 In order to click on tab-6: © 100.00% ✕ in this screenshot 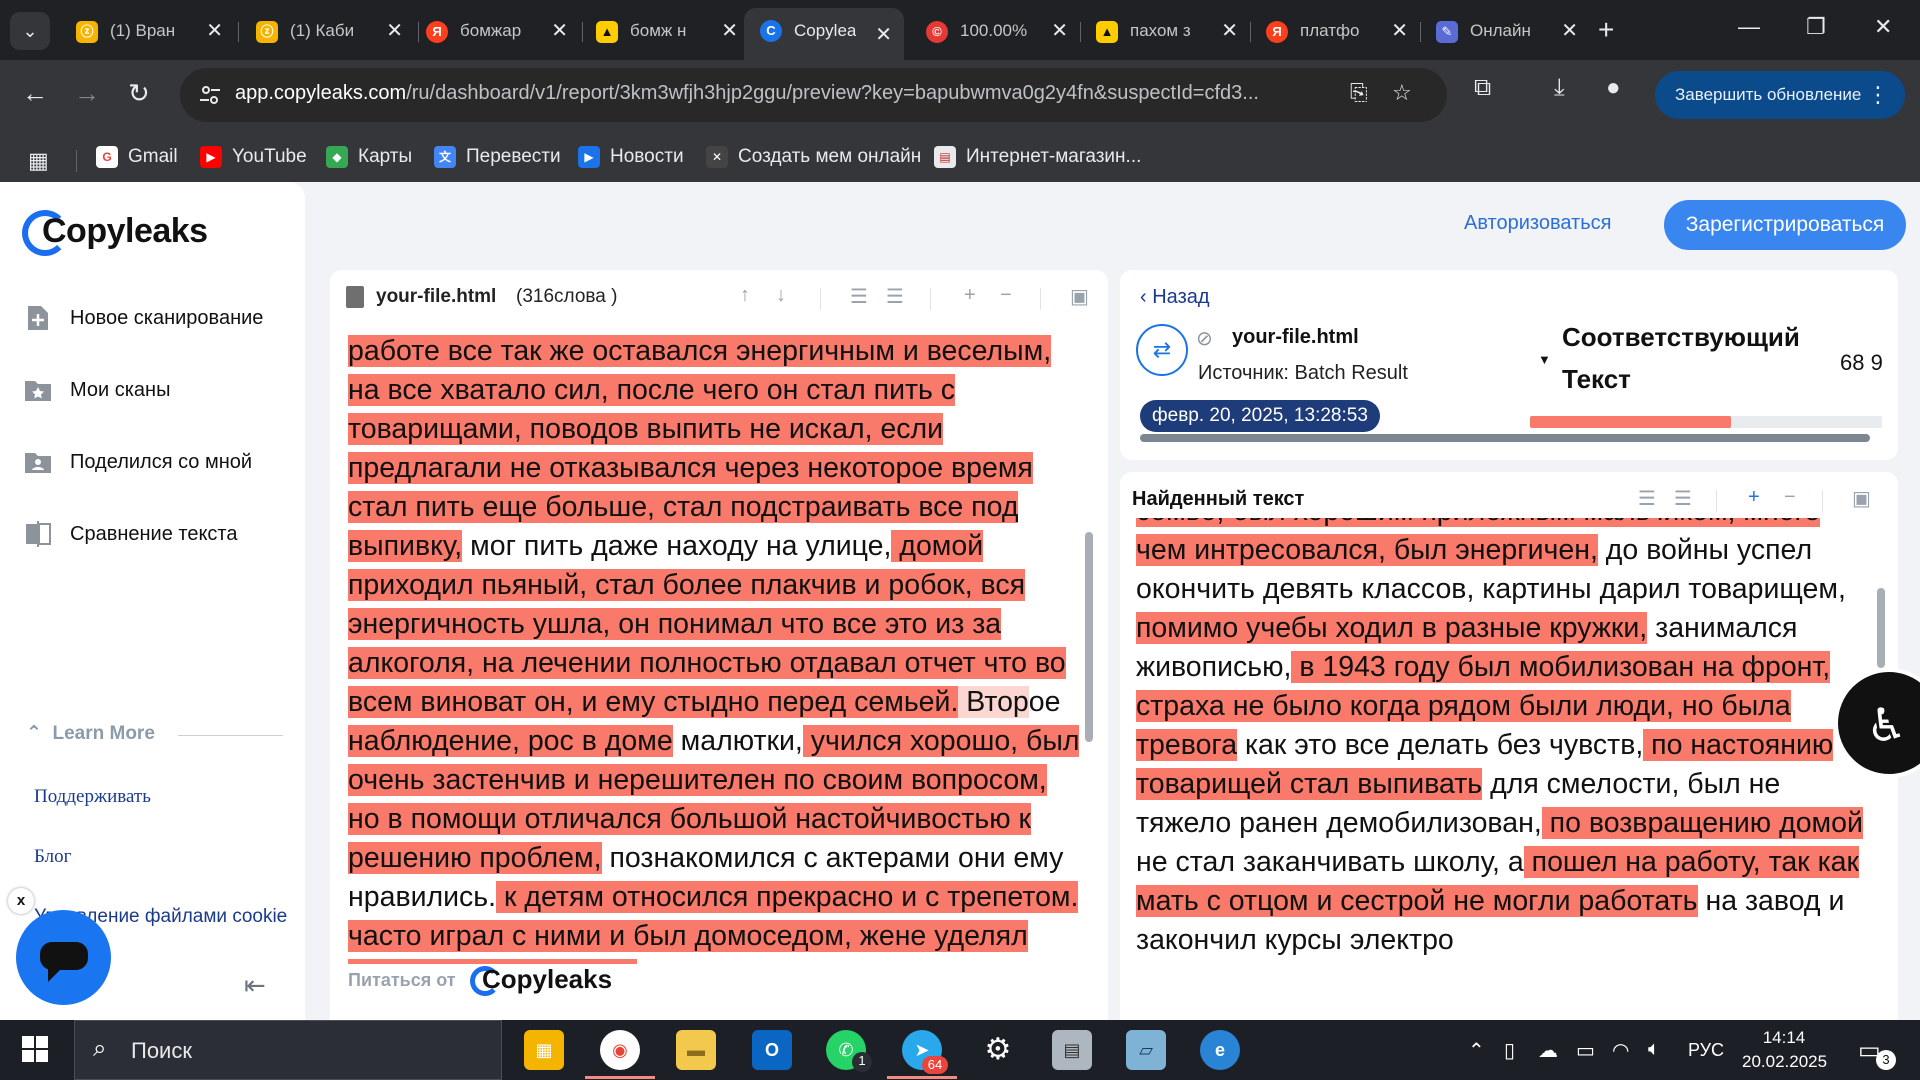, I will do `click(995, 31)`.